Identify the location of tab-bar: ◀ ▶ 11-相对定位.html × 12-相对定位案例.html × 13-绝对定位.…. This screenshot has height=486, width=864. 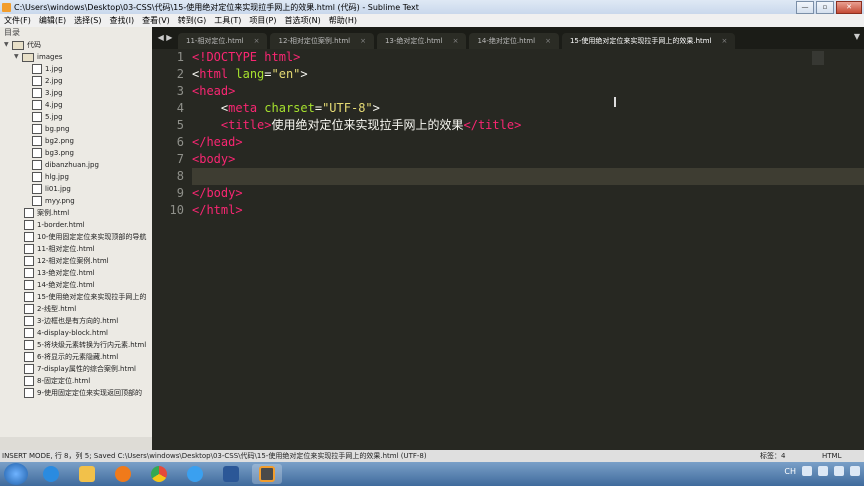
(508, 38).